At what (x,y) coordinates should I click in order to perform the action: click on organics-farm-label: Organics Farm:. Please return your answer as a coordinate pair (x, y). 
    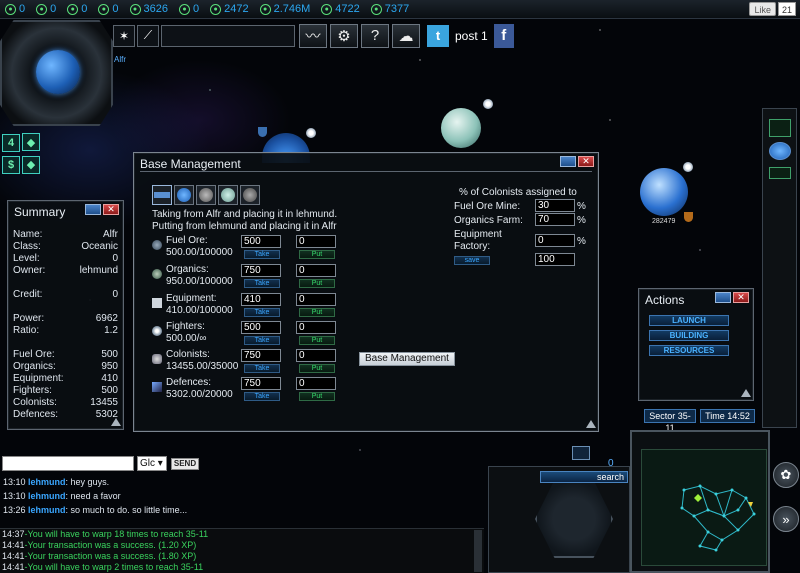
    Looking at the image, I should click on (488, 220).